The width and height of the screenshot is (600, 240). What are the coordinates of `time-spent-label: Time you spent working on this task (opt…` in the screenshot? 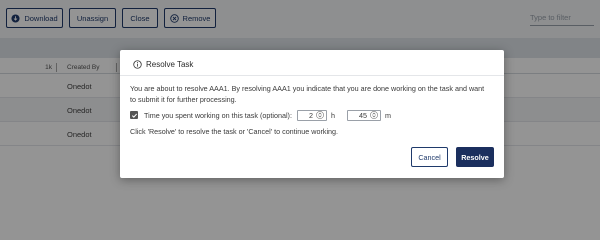 It's located at (218, 115).